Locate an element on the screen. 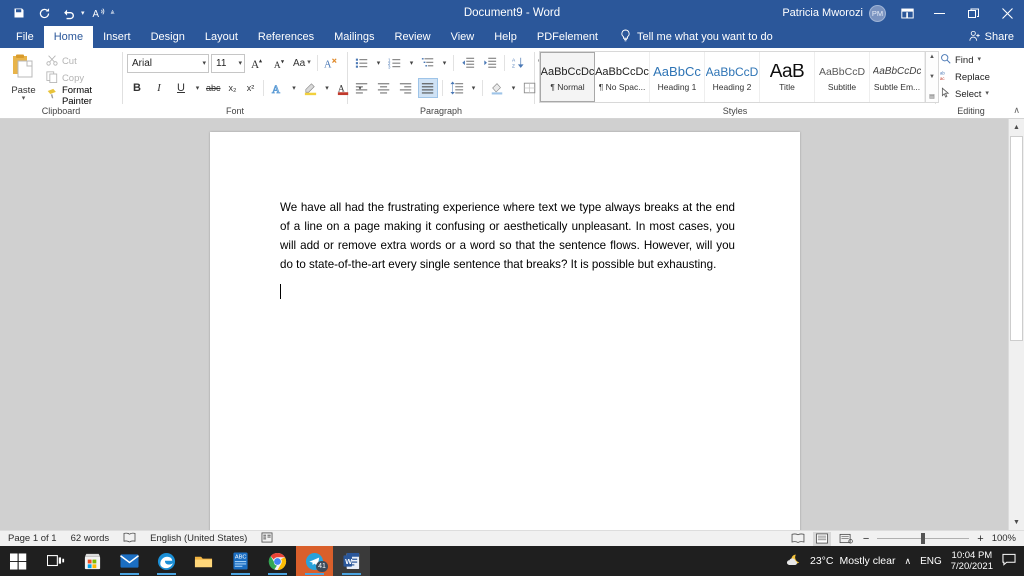  line-spacing-caret: ▾ is located at coordinates (473, 88).